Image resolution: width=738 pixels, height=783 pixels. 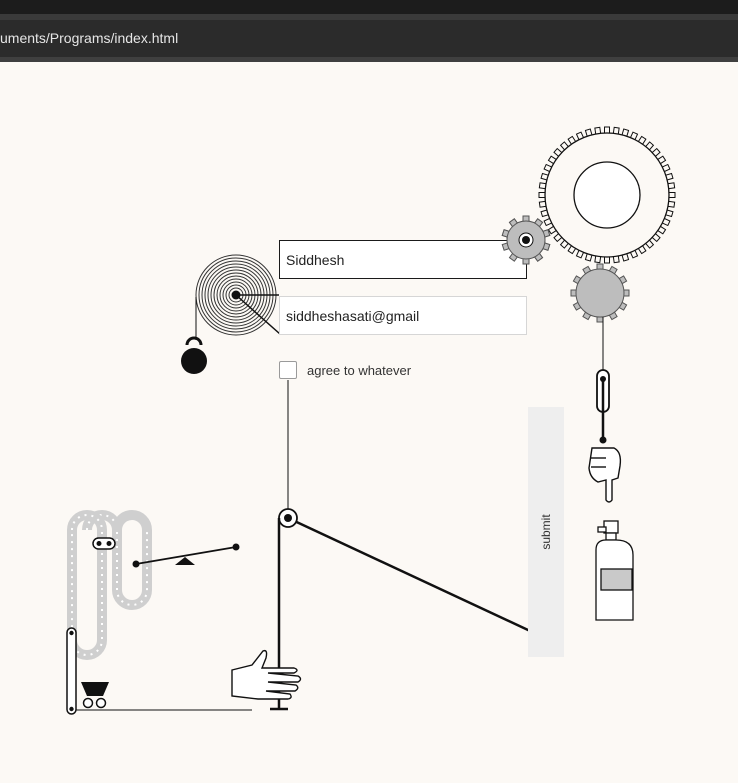 I want to click on submit-button-label: submit, so click(x=546, y=532).